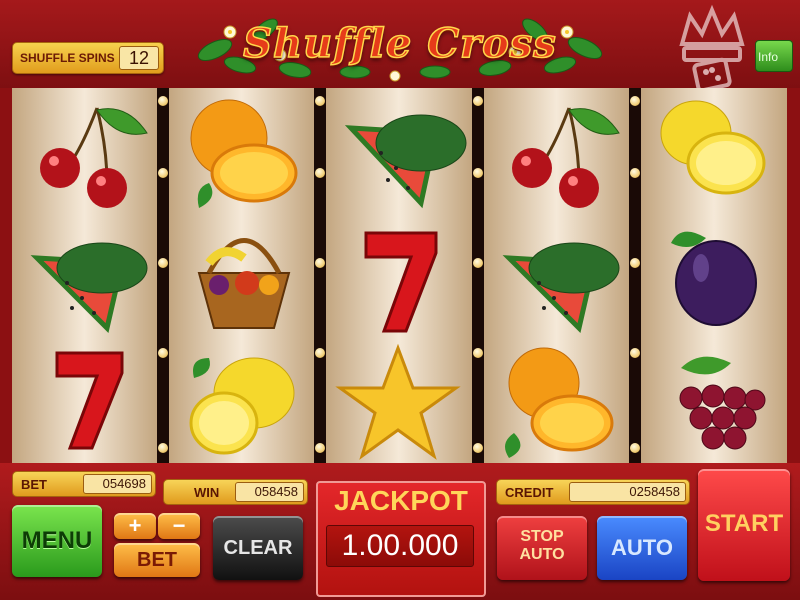 The image size is (800, 600). What do you see at coordinates (241, 275) in the screenshot?
I see `symbol-fruit-basket` at bounding box center [241, 275].